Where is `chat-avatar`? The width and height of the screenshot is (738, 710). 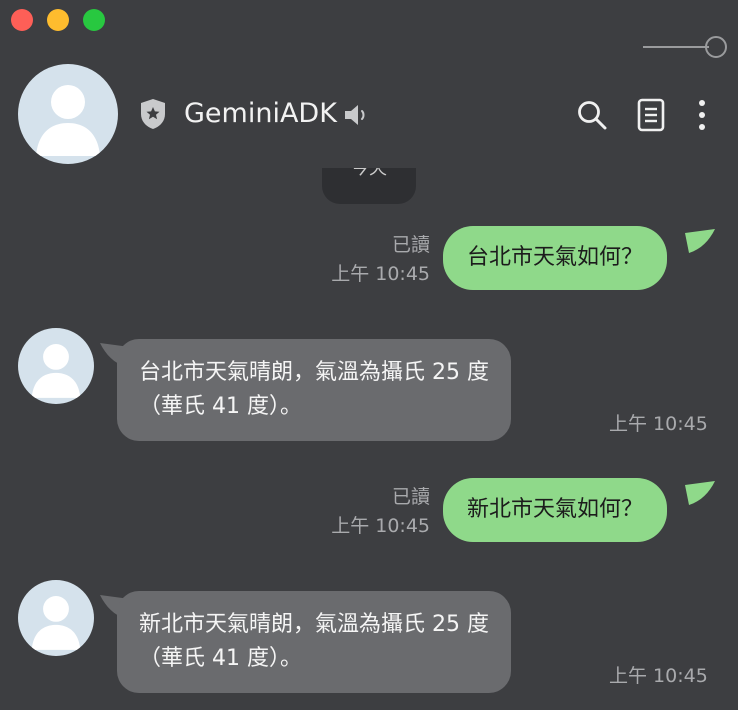 chat-avatar is located at coordinates (68, 114).